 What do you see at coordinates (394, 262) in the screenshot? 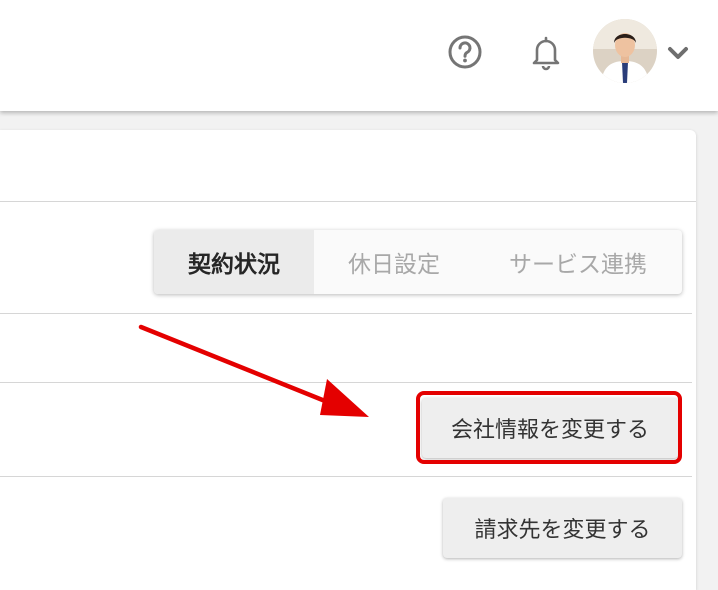
I see `tab-holiday-settings: 休日設定` at bounding box center [394, 262].